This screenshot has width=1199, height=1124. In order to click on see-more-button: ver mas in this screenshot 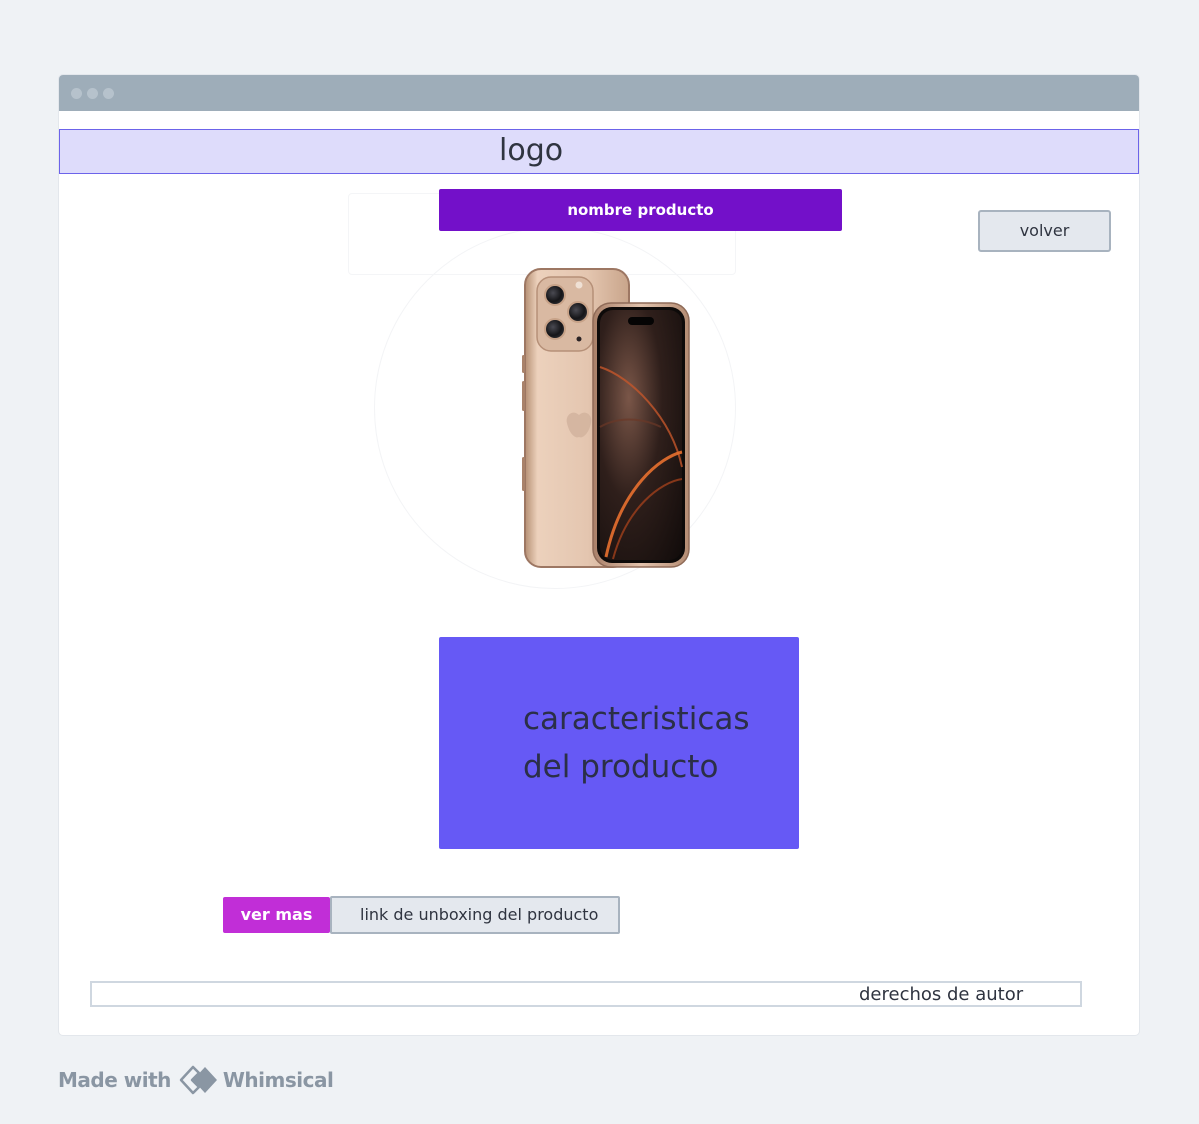, I will do `click(276, 915)`.